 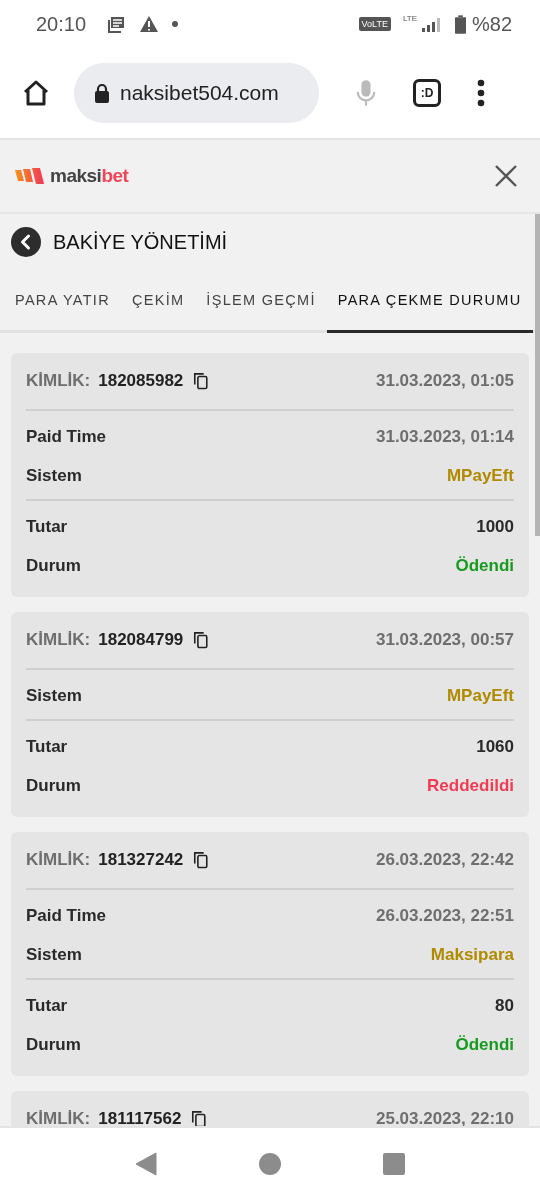 I want to click on battery-percent: %82, so click(x=491, y=24).